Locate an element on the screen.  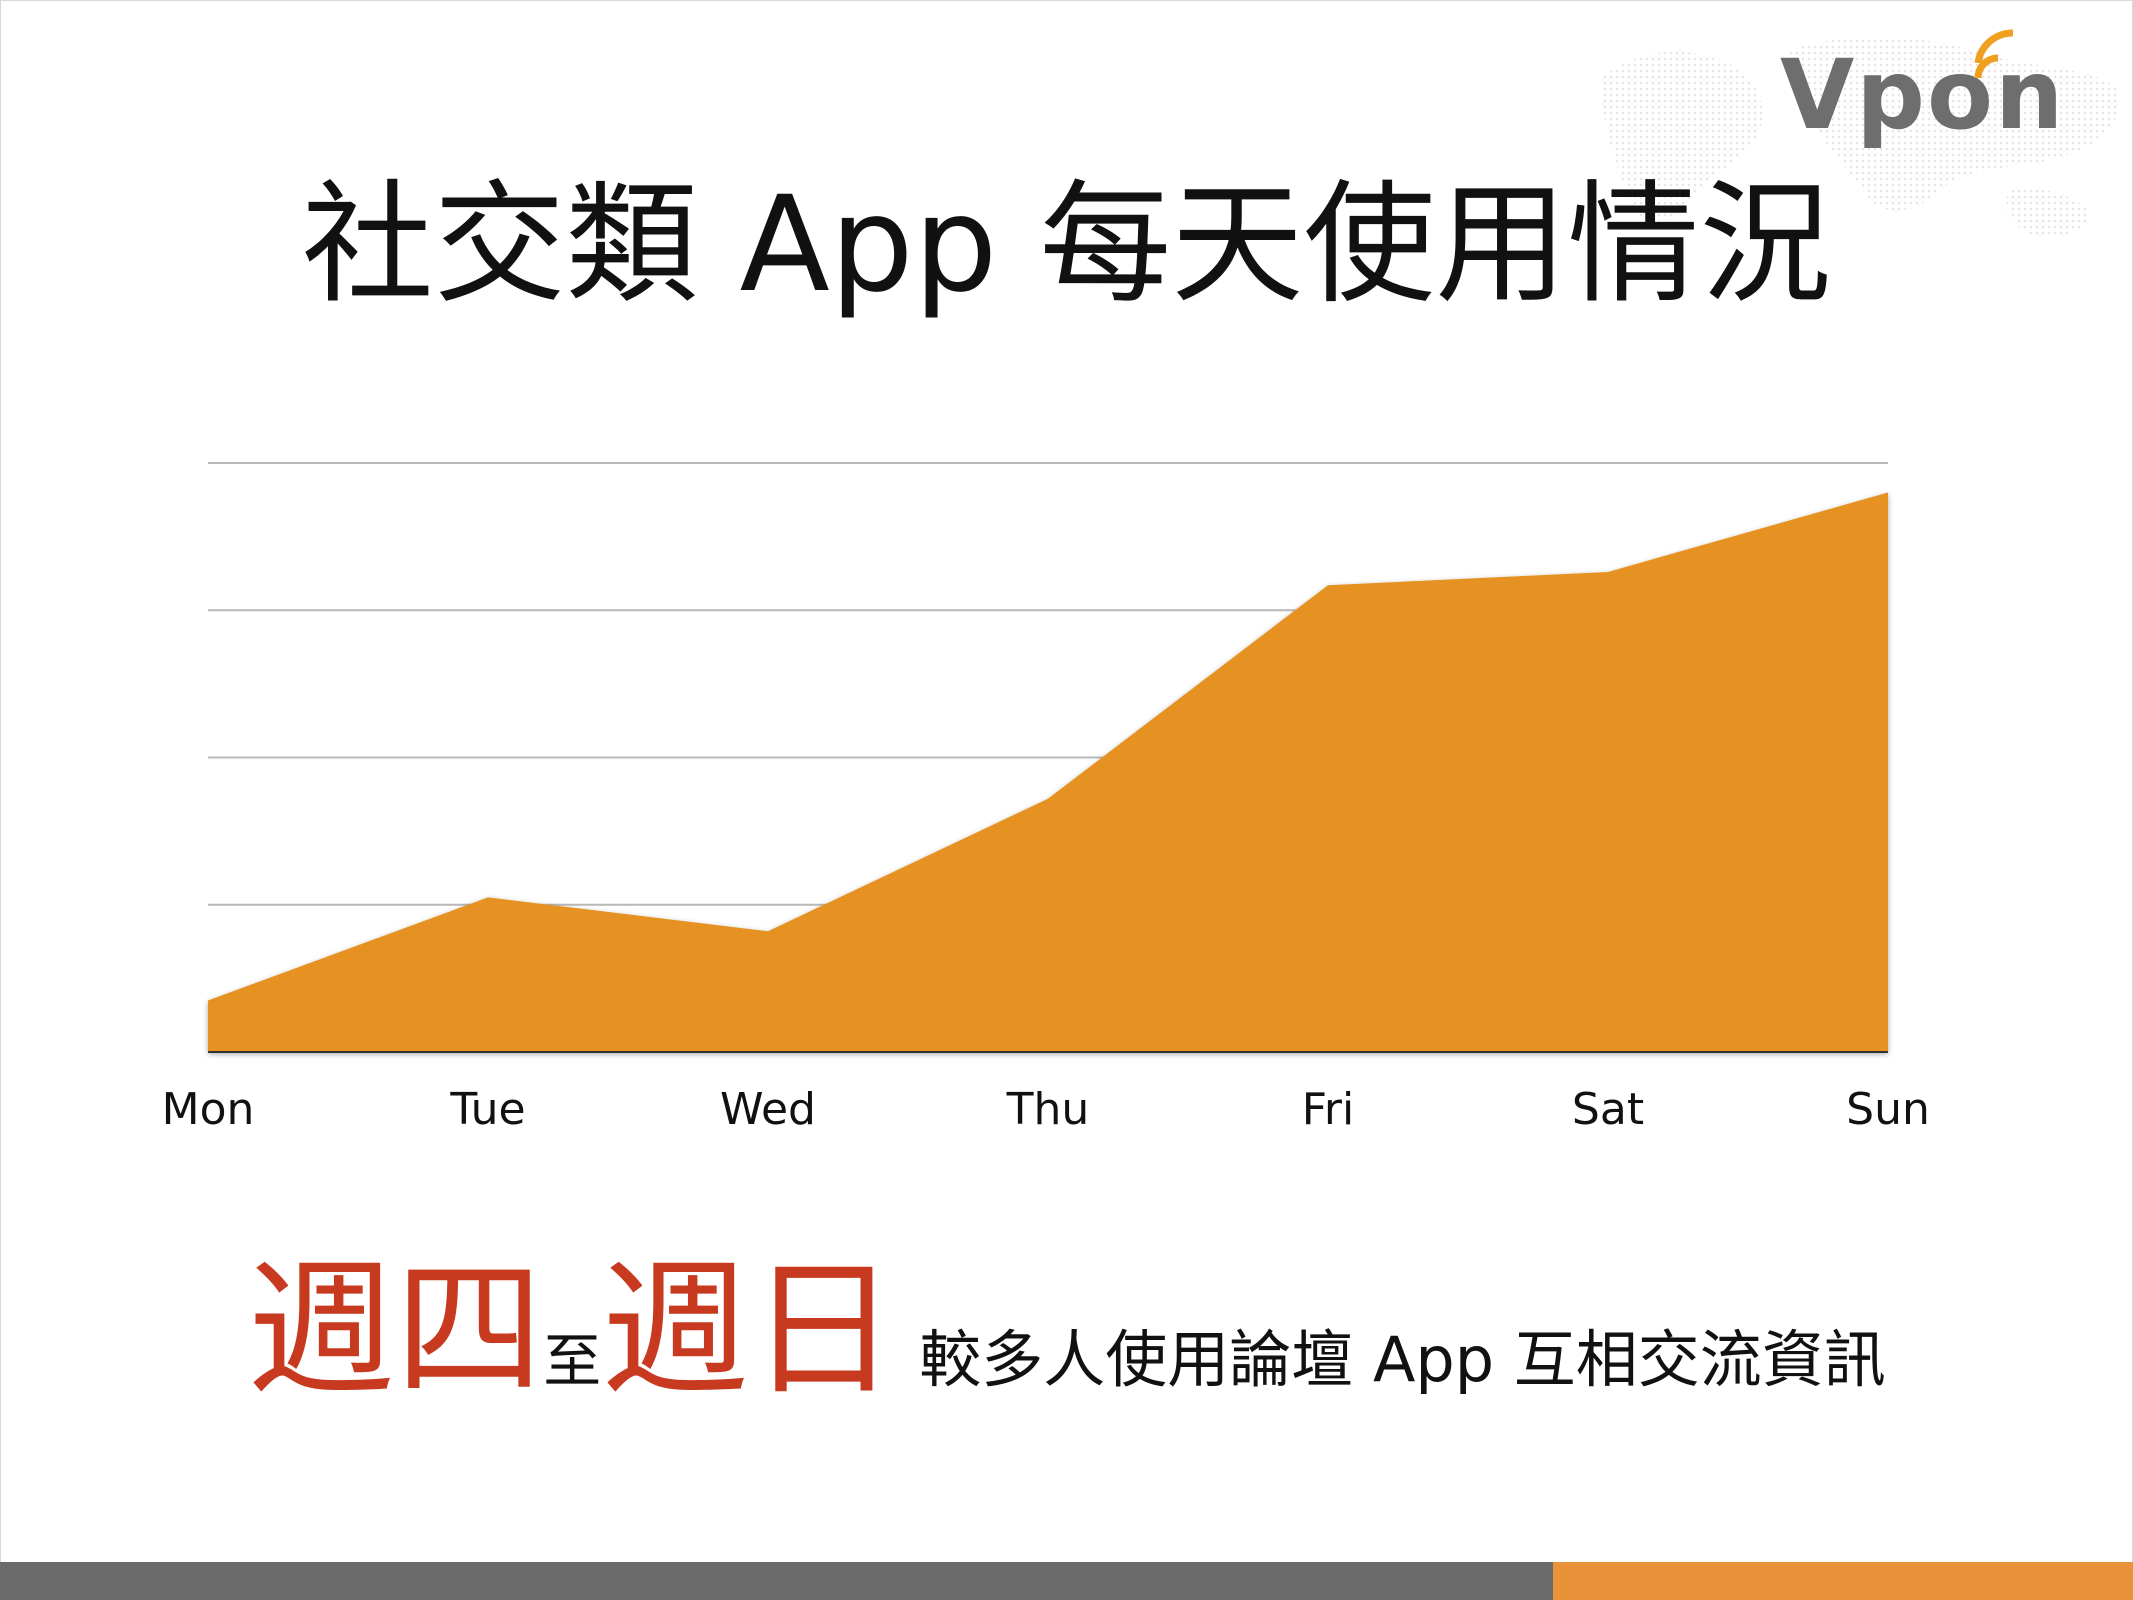
caption-highlight-thursday: 週四 is located at coordinates (395, 1330).